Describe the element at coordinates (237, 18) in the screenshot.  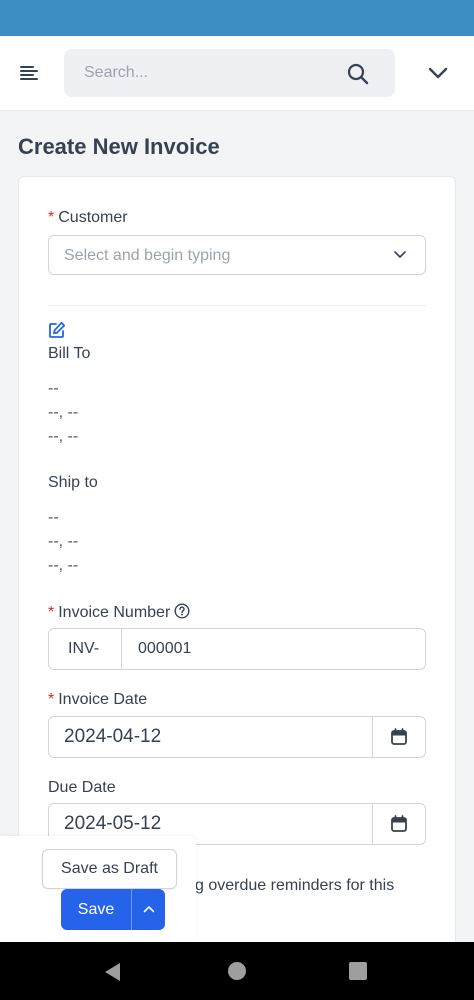
I see `status-bar` at that location.